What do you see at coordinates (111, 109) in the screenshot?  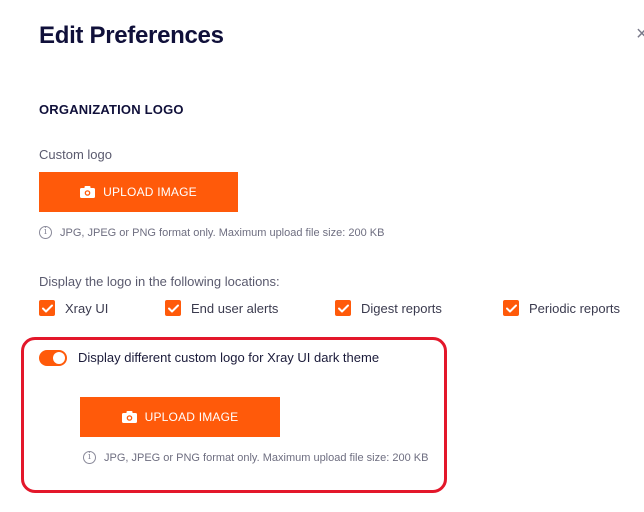 I see `section-title-organization-logo: ORGANIZATION LOGO` at bounding box center [111, 109].